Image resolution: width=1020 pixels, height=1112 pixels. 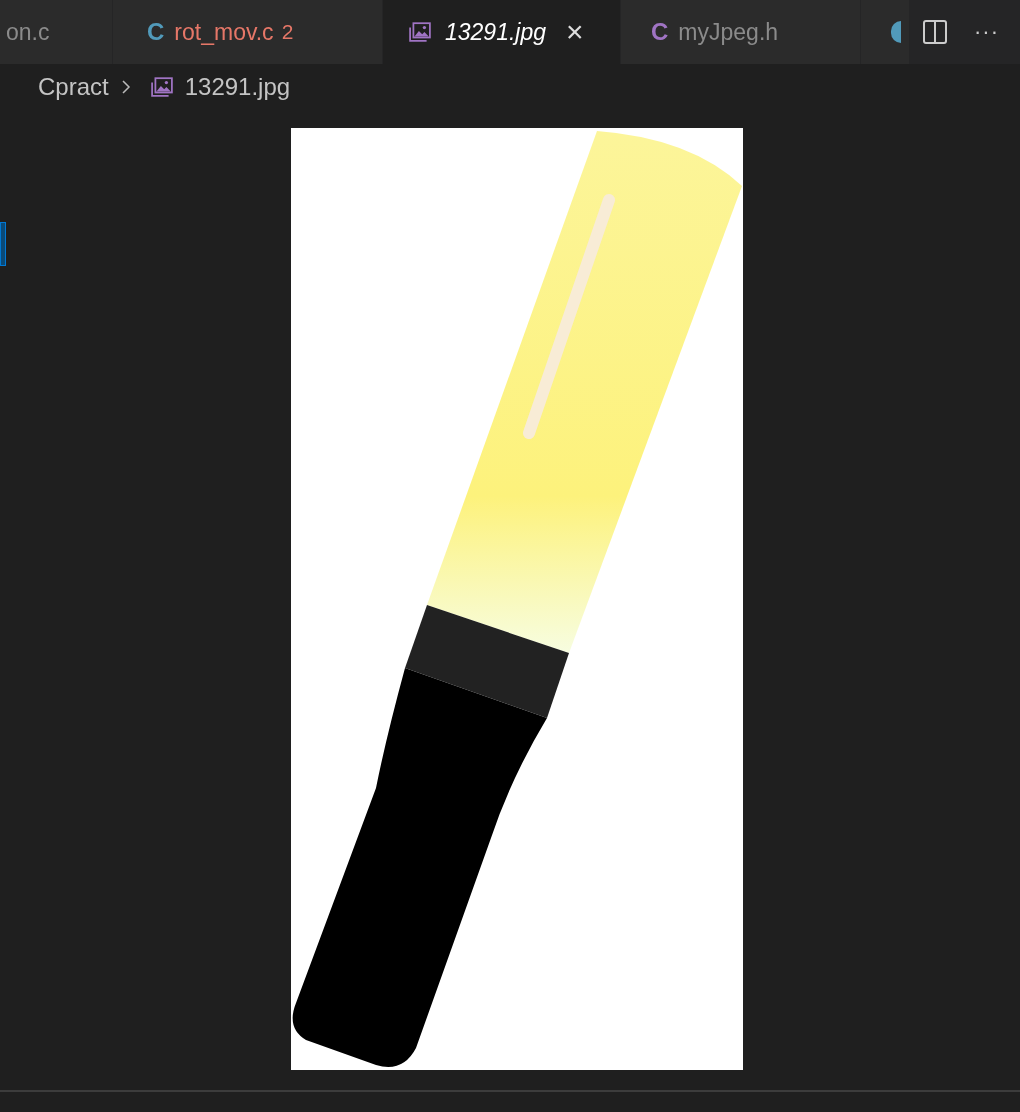 What do you see at coordinates (741, 32) in the screenshot?
I see `editor-tab: C myJpeg.h` at bounding box center [741, 32].